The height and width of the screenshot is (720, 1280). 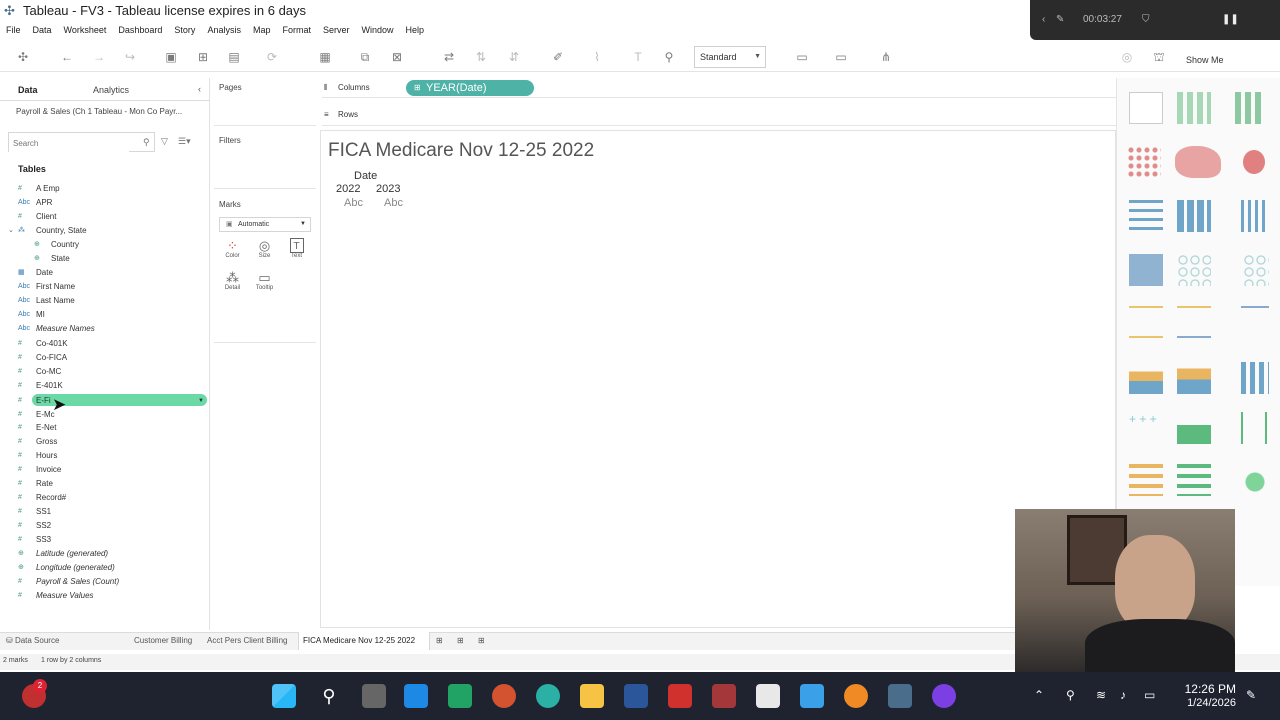 What do you see at coordinates (669, 57) in the screenshot?
I see `pin-icon: ⚲` at bounding box center [669, 57].